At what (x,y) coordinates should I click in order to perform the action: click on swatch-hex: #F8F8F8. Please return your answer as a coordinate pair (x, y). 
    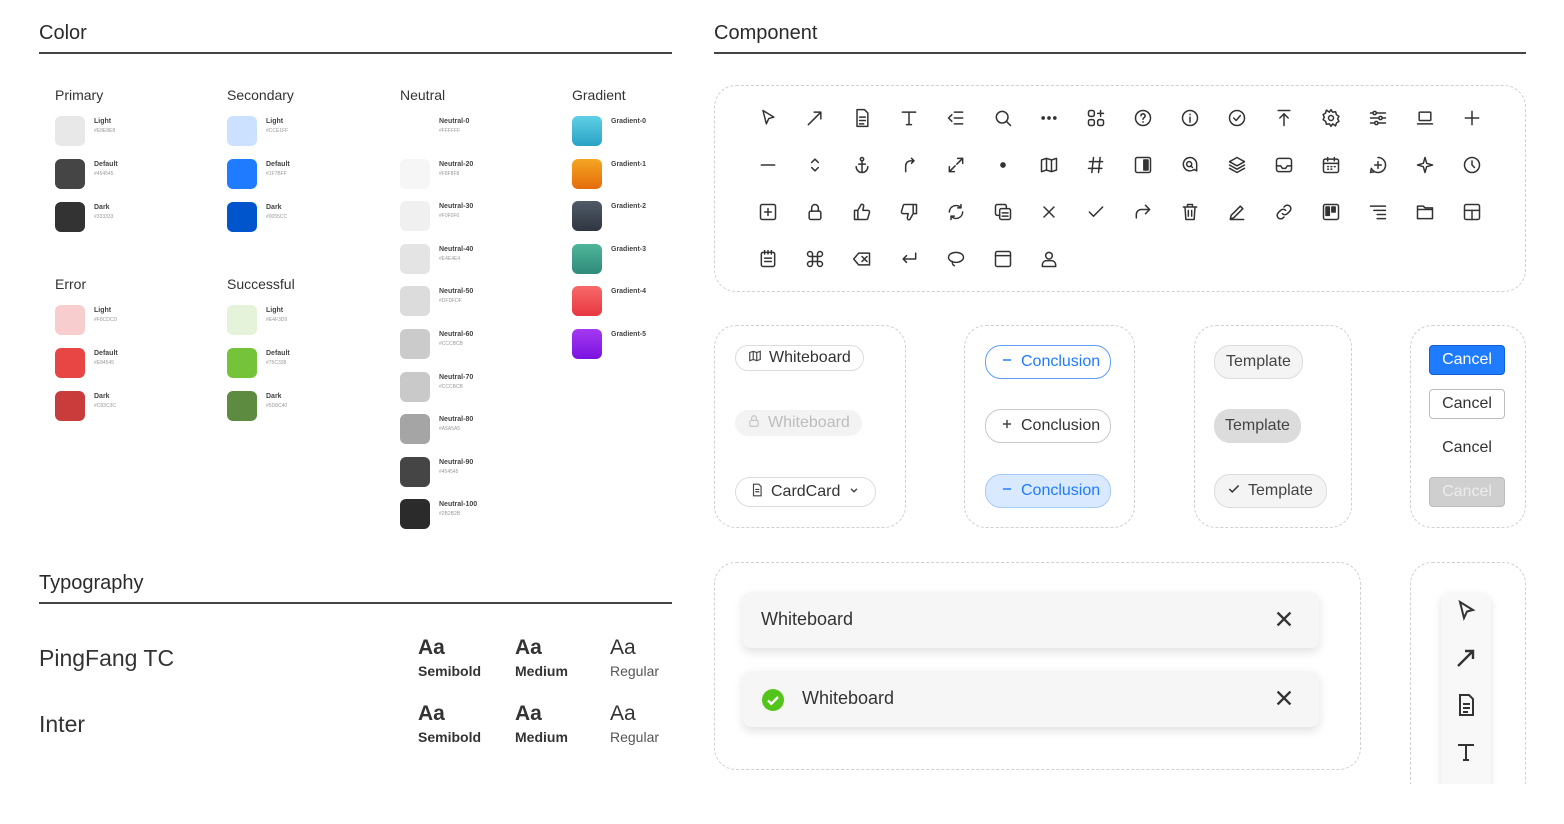
    Looking at the image, I should click on (449, 173).